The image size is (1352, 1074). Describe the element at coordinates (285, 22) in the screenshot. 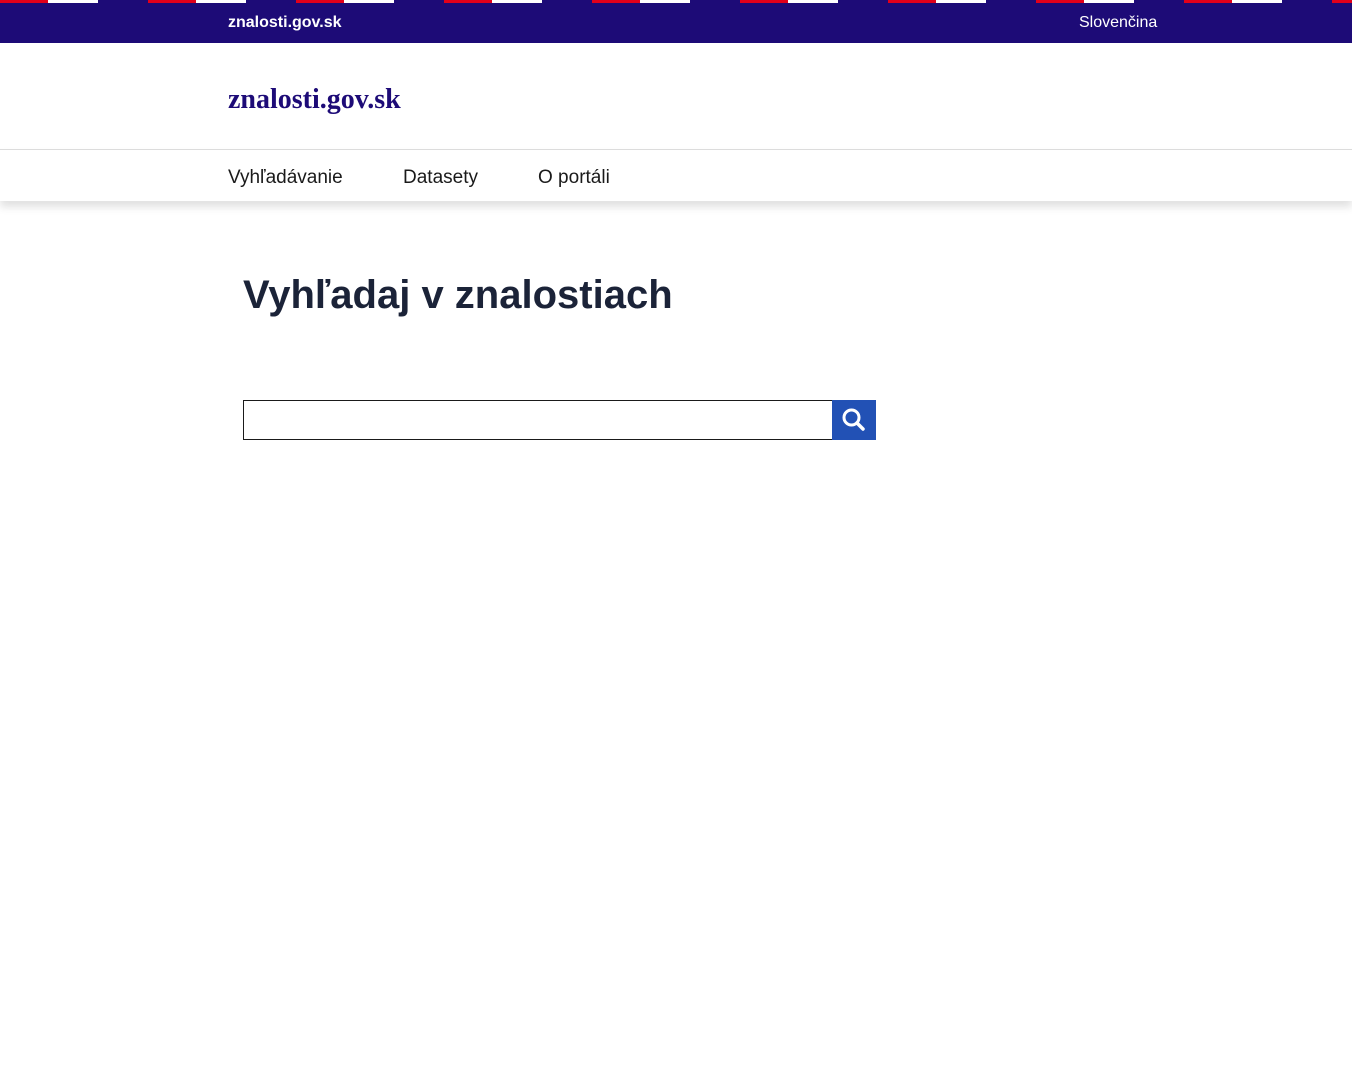

I see `topbar-site-name: znalosti.gov.sk` at that location.